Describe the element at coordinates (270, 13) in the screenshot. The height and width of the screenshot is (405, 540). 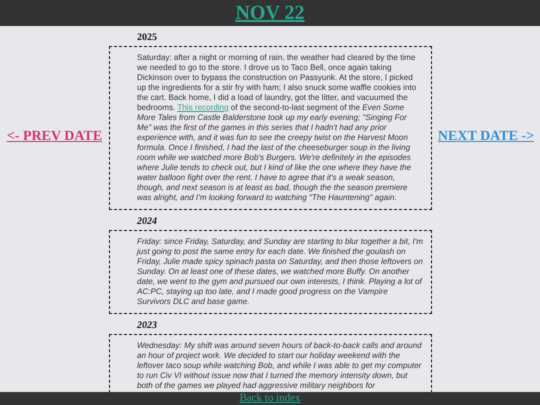
I see `page-title: NOV 22` at that location.